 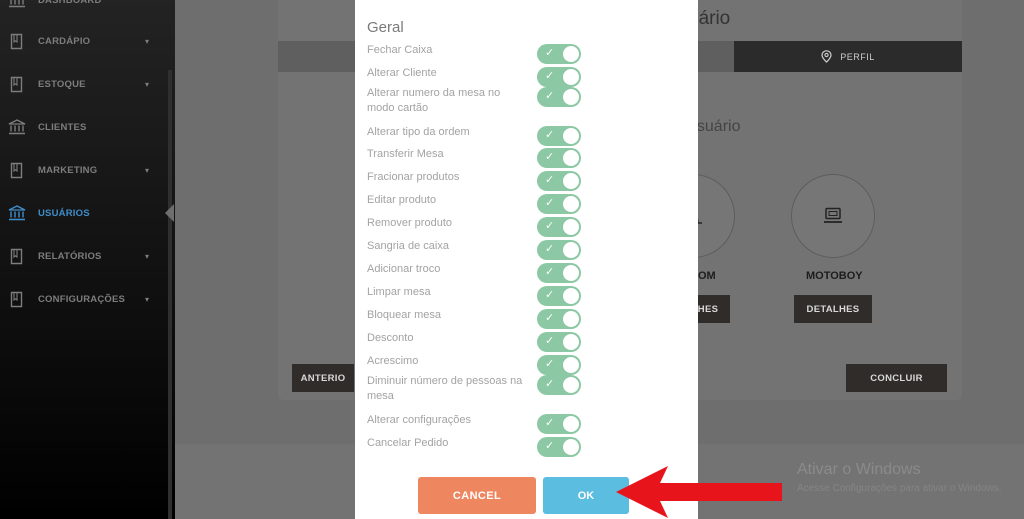 What do you see at coordinates (68, 170) in the screenshot?
I see `sidebar-item-label: MARKETING` at bounding box center [68, 170].